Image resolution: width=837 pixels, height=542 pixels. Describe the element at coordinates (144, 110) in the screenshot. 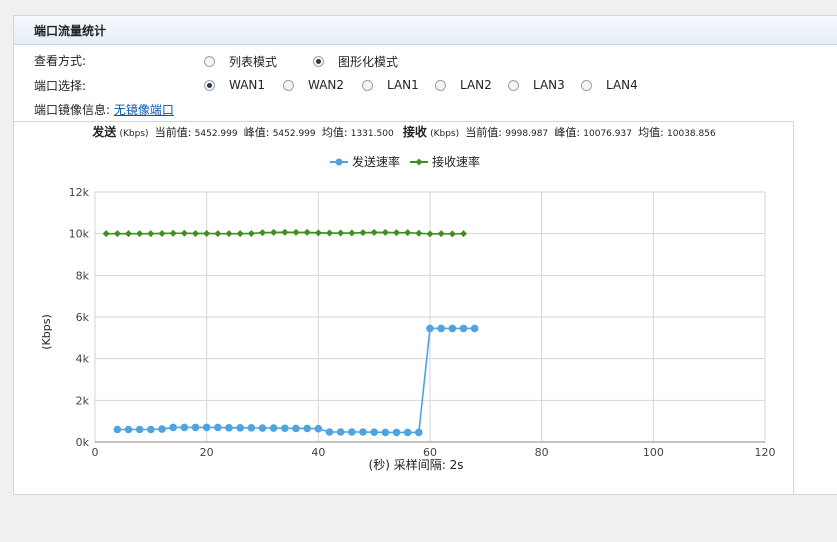

I see `no-mirror-port-link: 无镜像端口` at that location.